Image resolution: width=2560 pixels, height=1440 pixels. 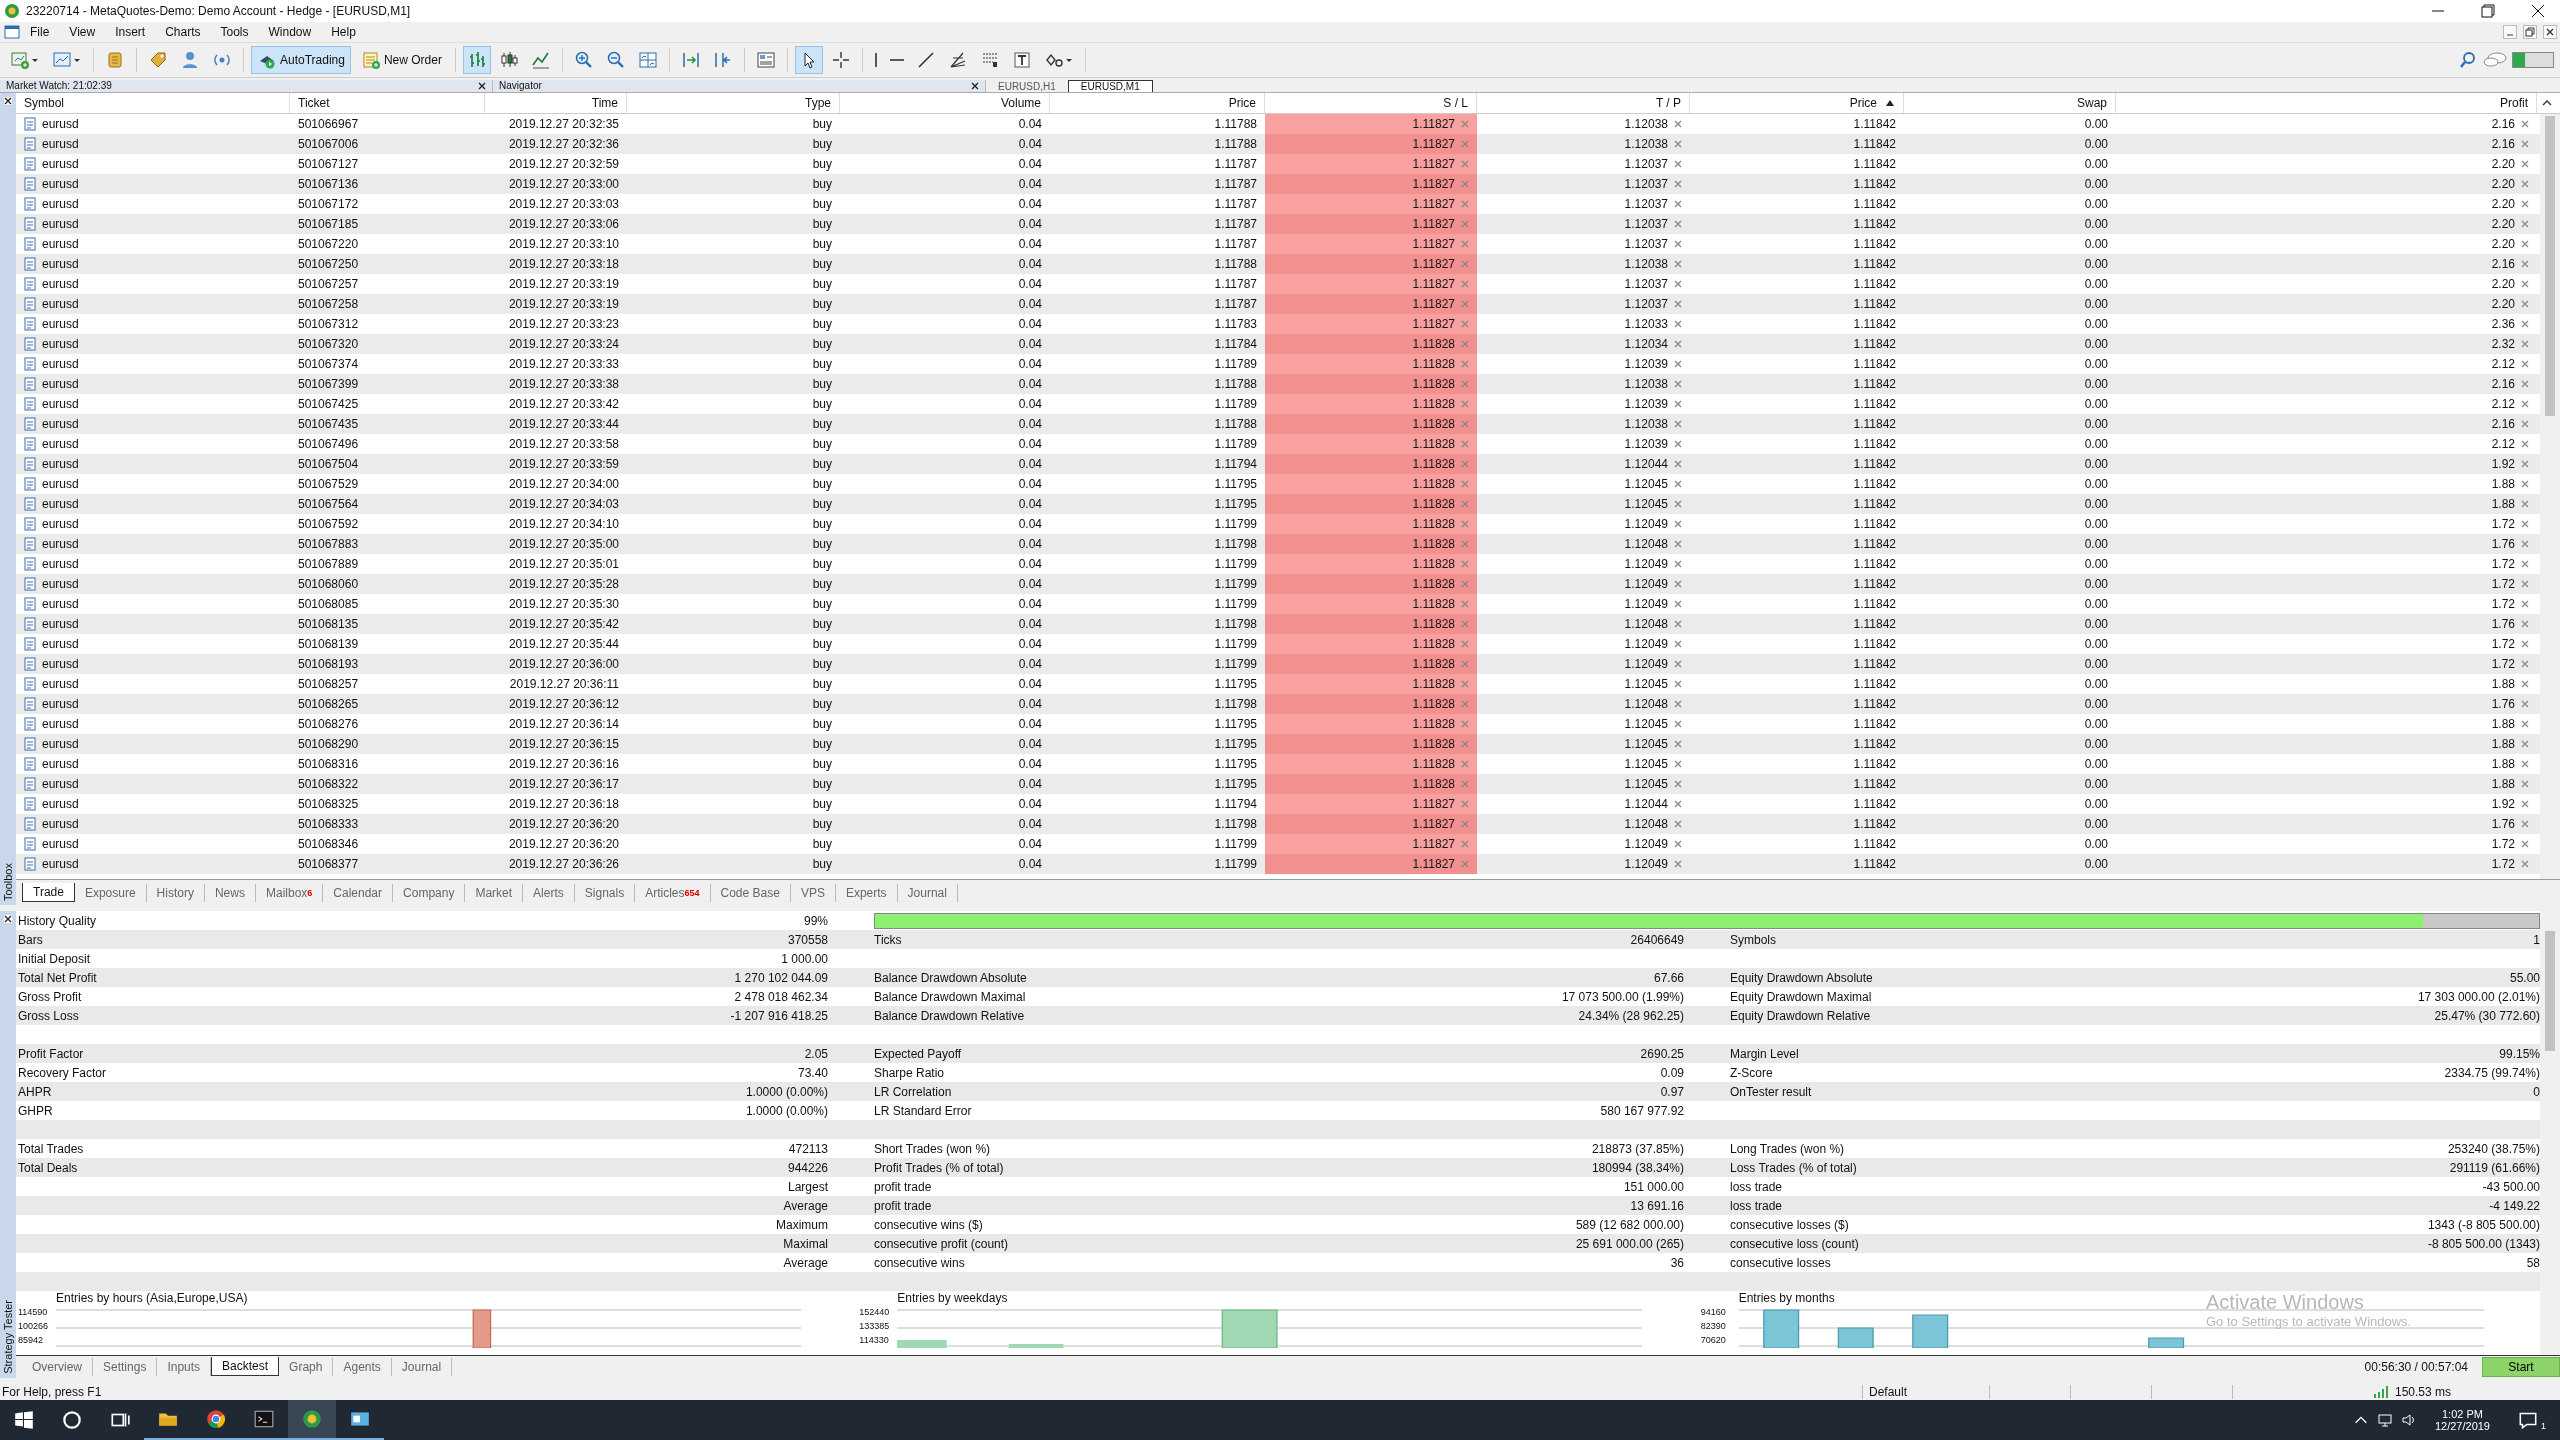 I want to click on panel-tab: Signals, so click(x=605, y=892).